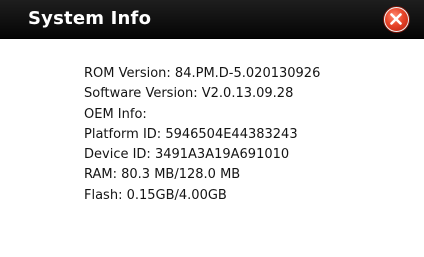 This screenshot has height=257, width=424. Describe the element at coordinates (155, 195) in the screenshot. I see `flash-usage: Flash: 0.15GB/4.00GB` at that location.